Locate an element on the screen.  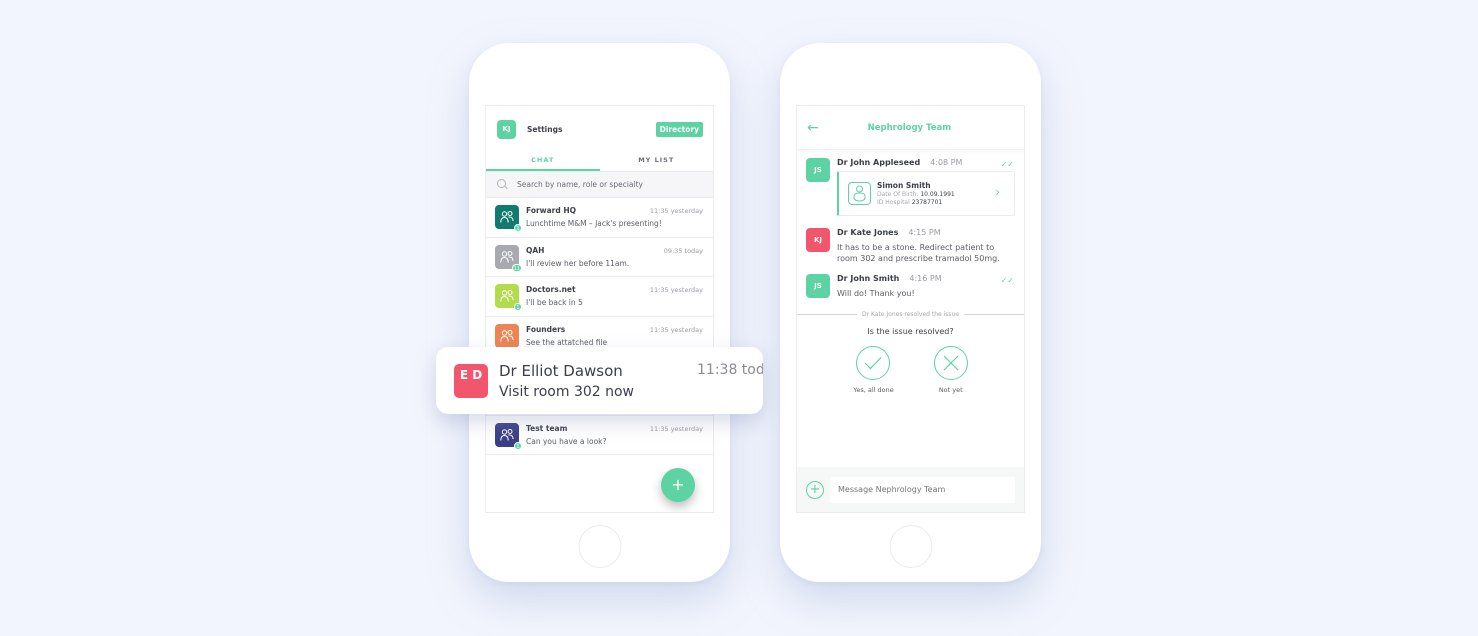
new-chat-button: + is located at coordinates (678, 485).